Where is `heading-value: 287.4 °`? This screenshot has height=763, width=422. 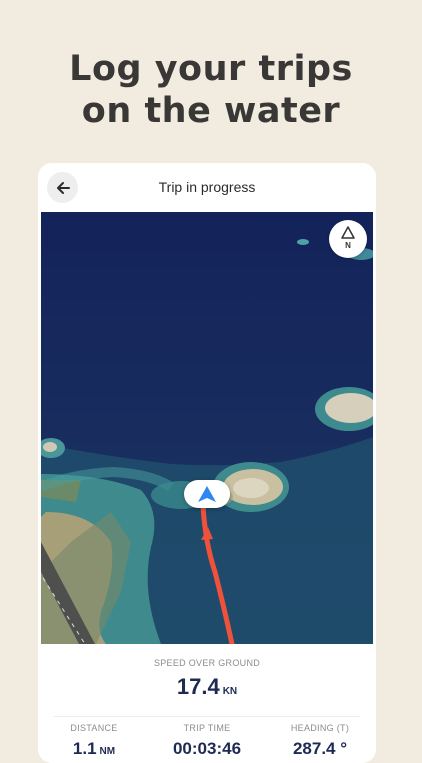 heading-value: 287.4 ° is located at coordinates (320, 748).